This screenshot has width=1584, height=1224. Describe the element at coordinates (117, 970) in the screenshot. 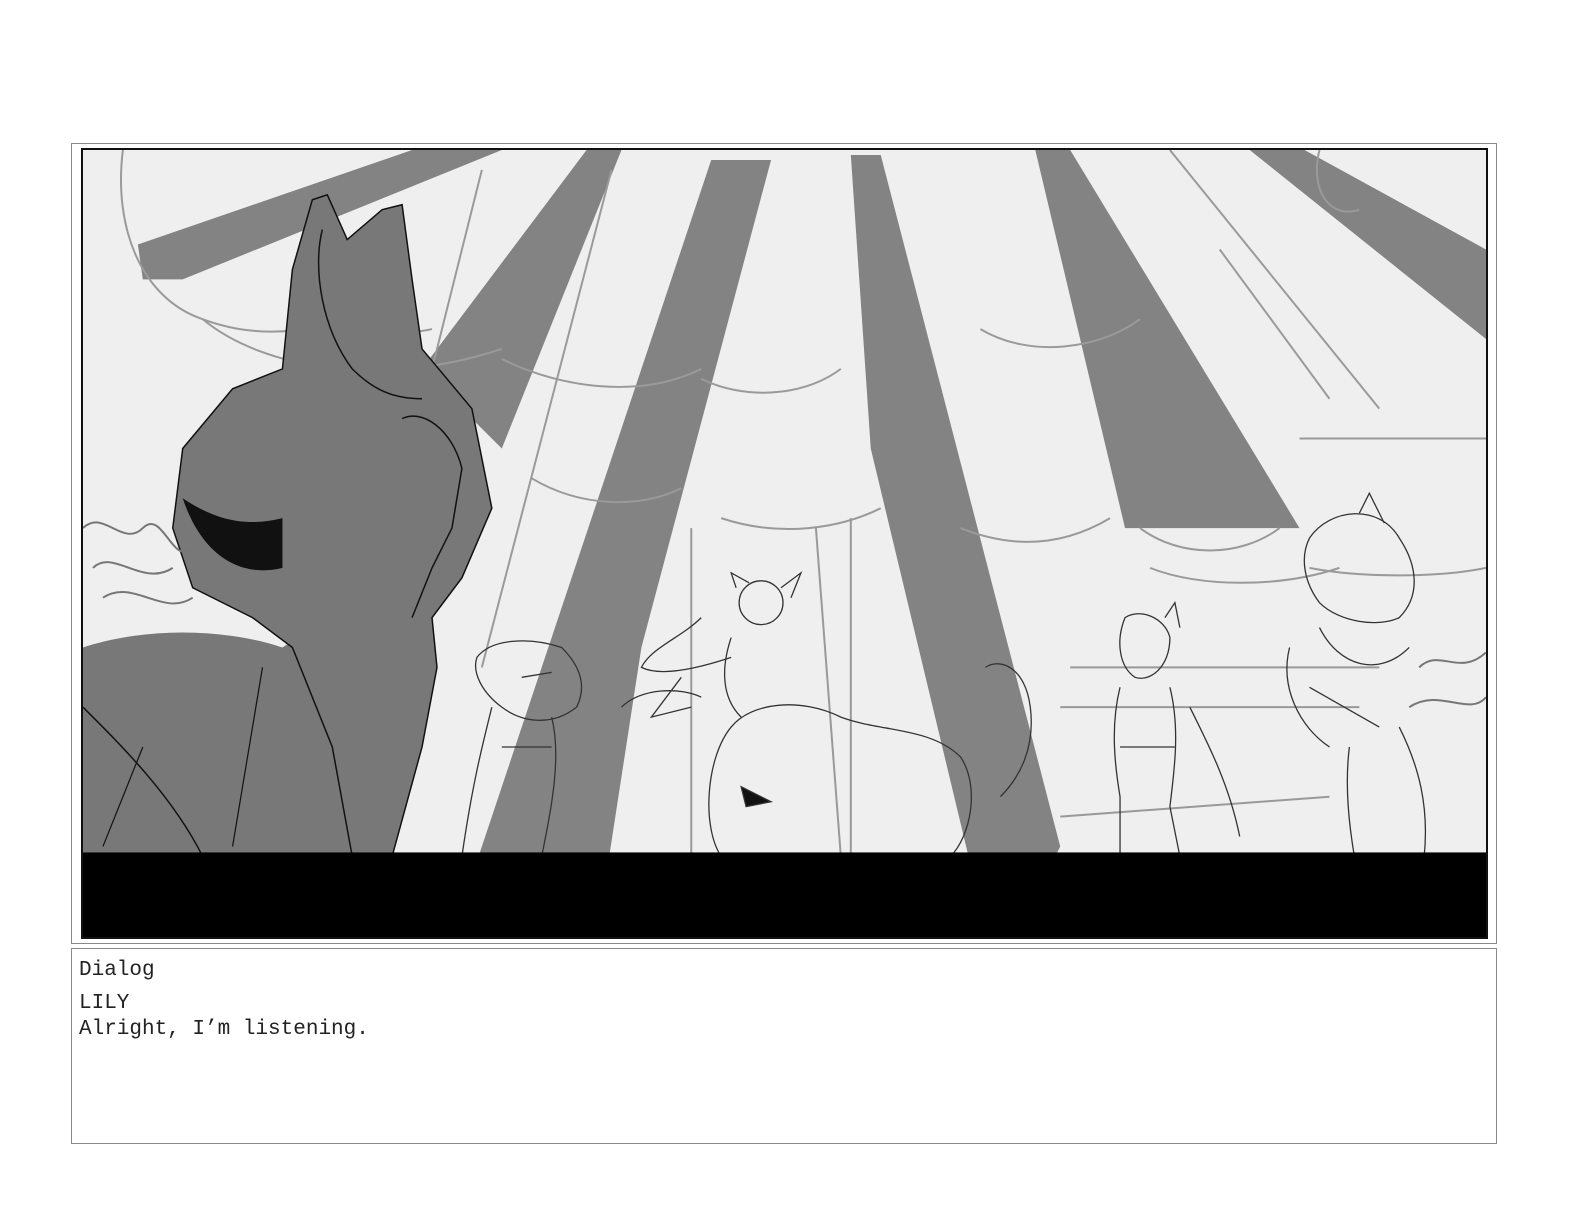

I see `dialog-heading: Dialog` at that location.